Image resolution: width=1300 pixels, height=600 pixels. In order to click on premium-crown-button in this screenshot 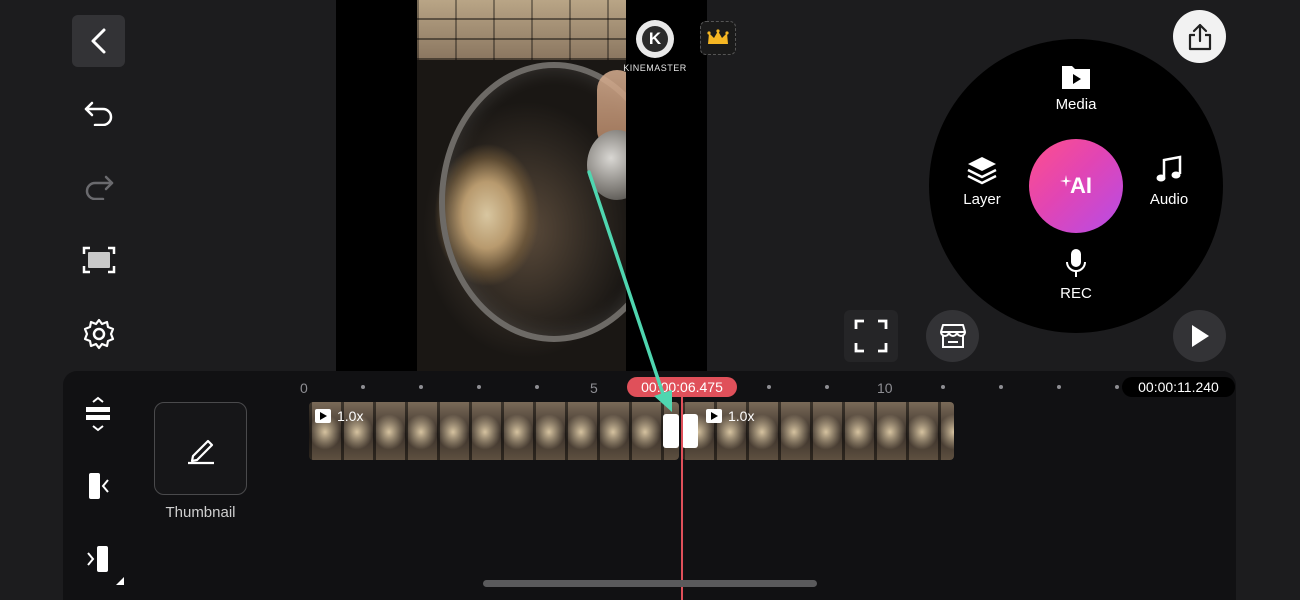, I will do `click(718, 38)`.